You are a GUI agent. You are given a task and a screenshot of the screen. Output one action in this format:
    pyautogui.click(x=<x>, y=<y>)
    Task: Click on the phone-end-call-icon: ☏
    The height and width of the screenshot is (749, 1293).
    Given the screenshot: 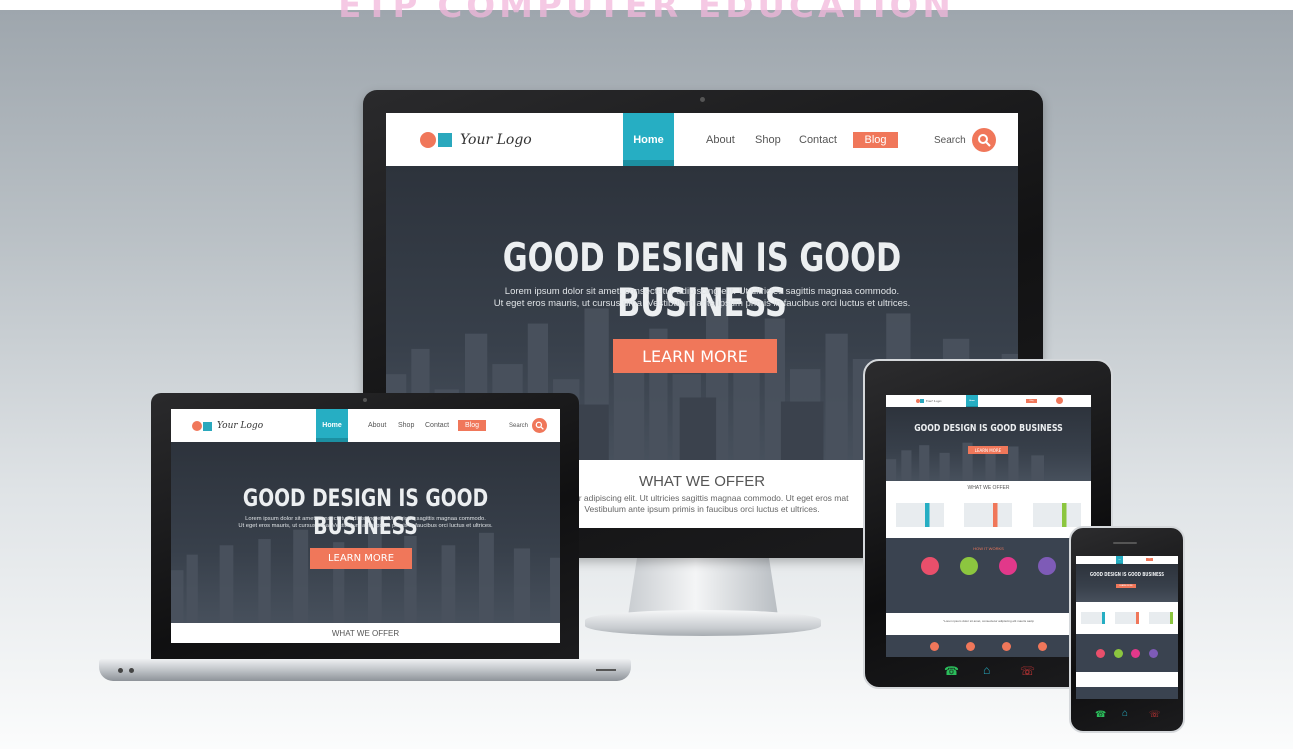 What is the action you would take?
    pyautogui.click(x=1154, y=714)
    